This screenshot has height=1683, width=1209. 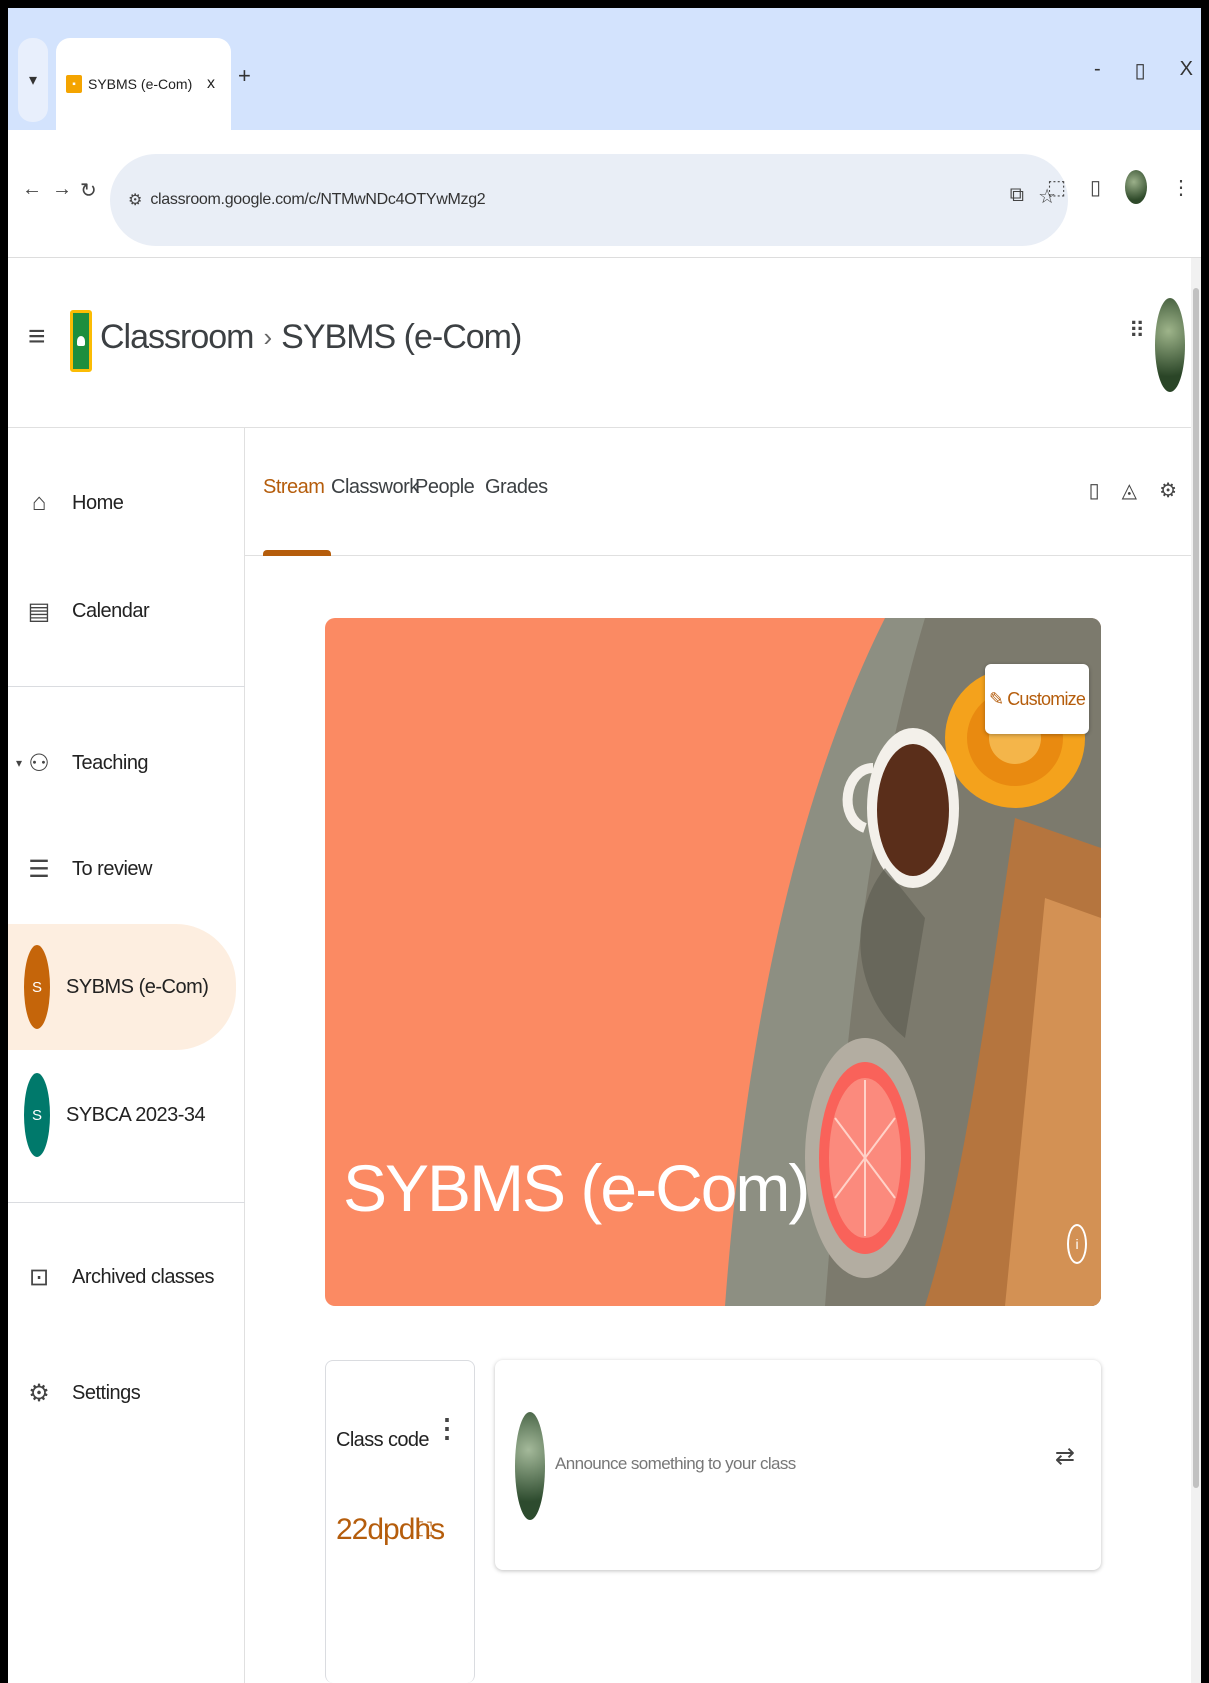 What do you see at coordinates (1140, 70) in the screenshot?
I see `restore-button: ▯` at bounding box center [1140, 70].